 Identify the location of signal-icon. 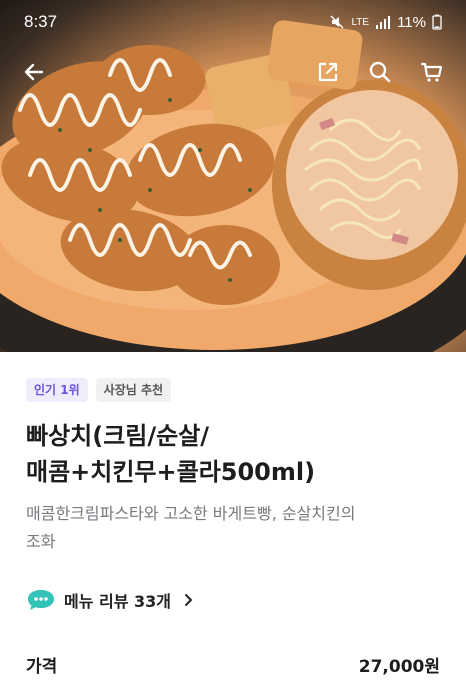
(383, 22).